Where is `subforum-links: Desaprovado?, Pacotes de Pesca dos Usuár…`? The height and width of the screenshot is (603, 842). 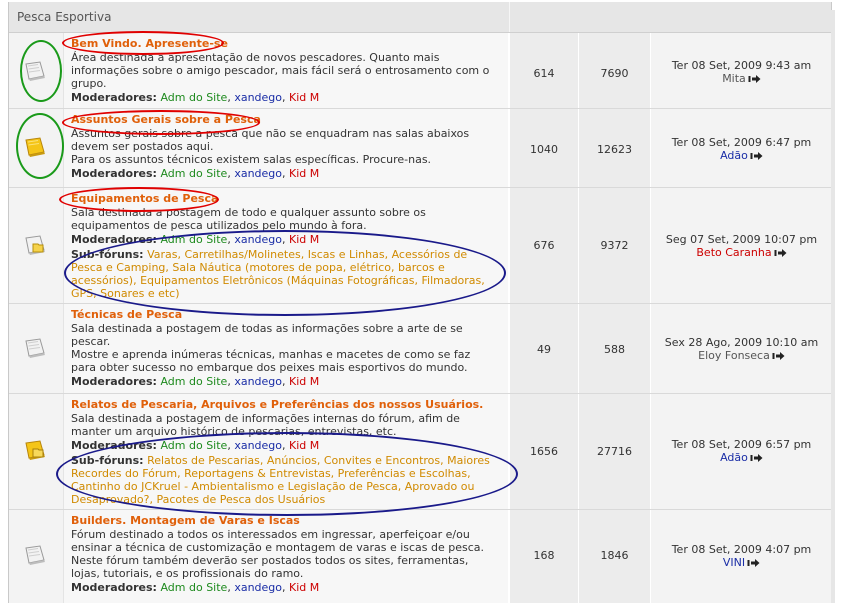
subforum-links: Desaprovado?, Pacotes de Pesca dos Usuár… is located at coordinates (286, 499).